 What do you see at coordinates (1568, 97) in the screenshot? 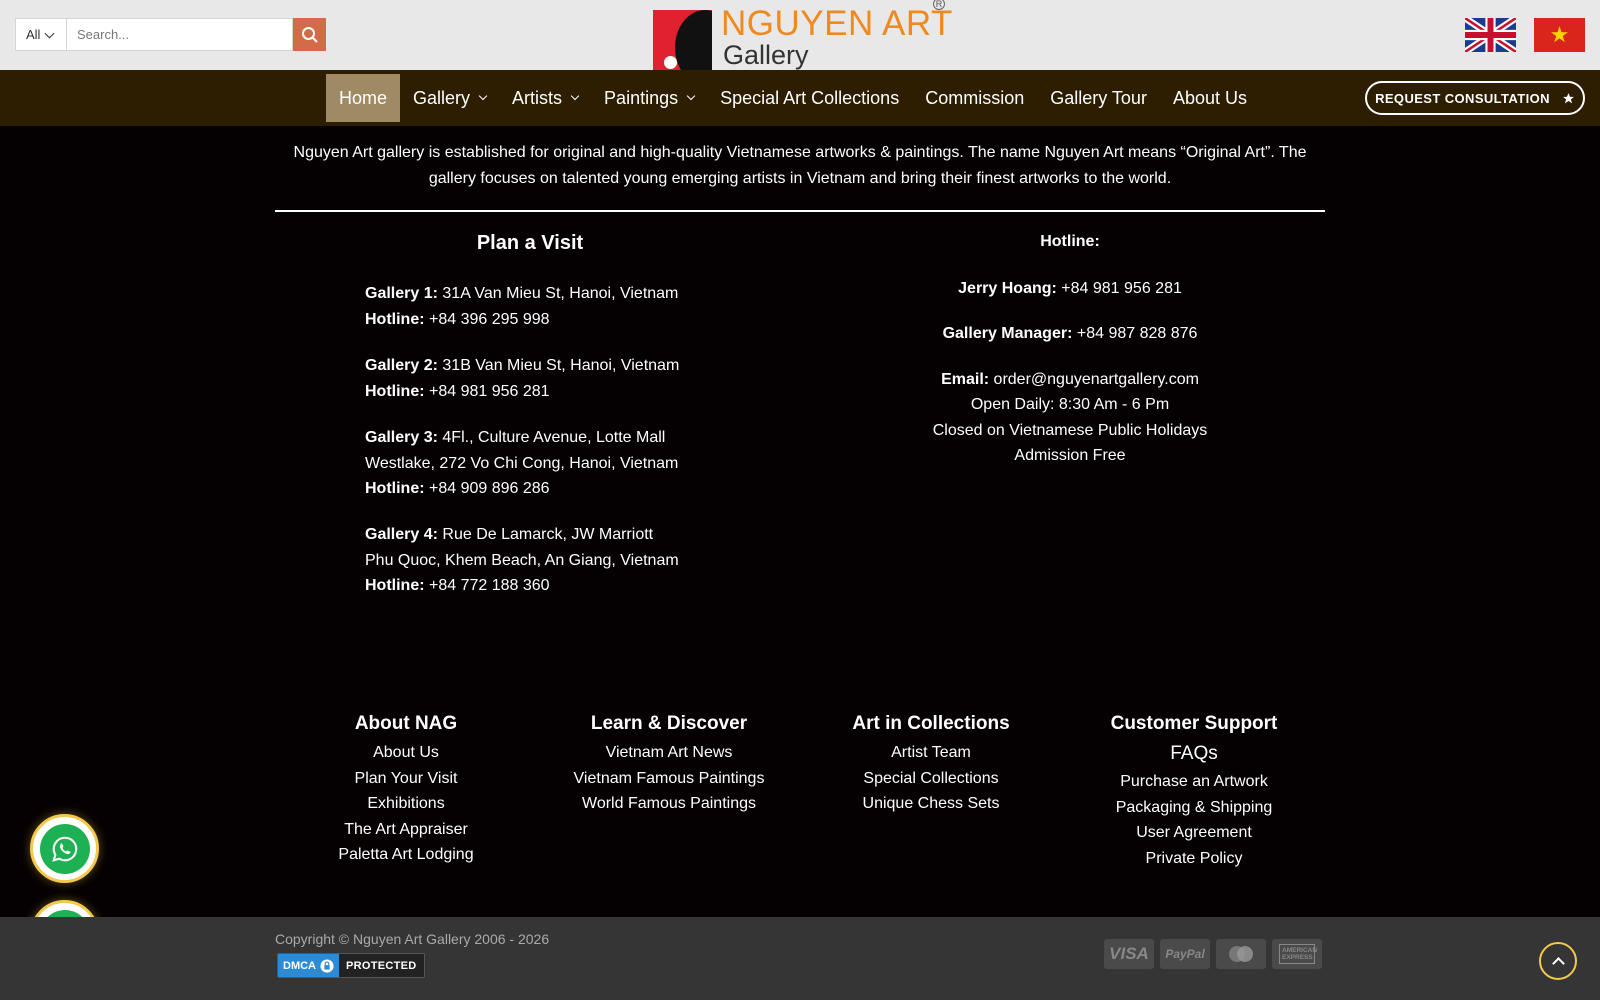
I see `star-icon` at bounding box center [1568, 97].